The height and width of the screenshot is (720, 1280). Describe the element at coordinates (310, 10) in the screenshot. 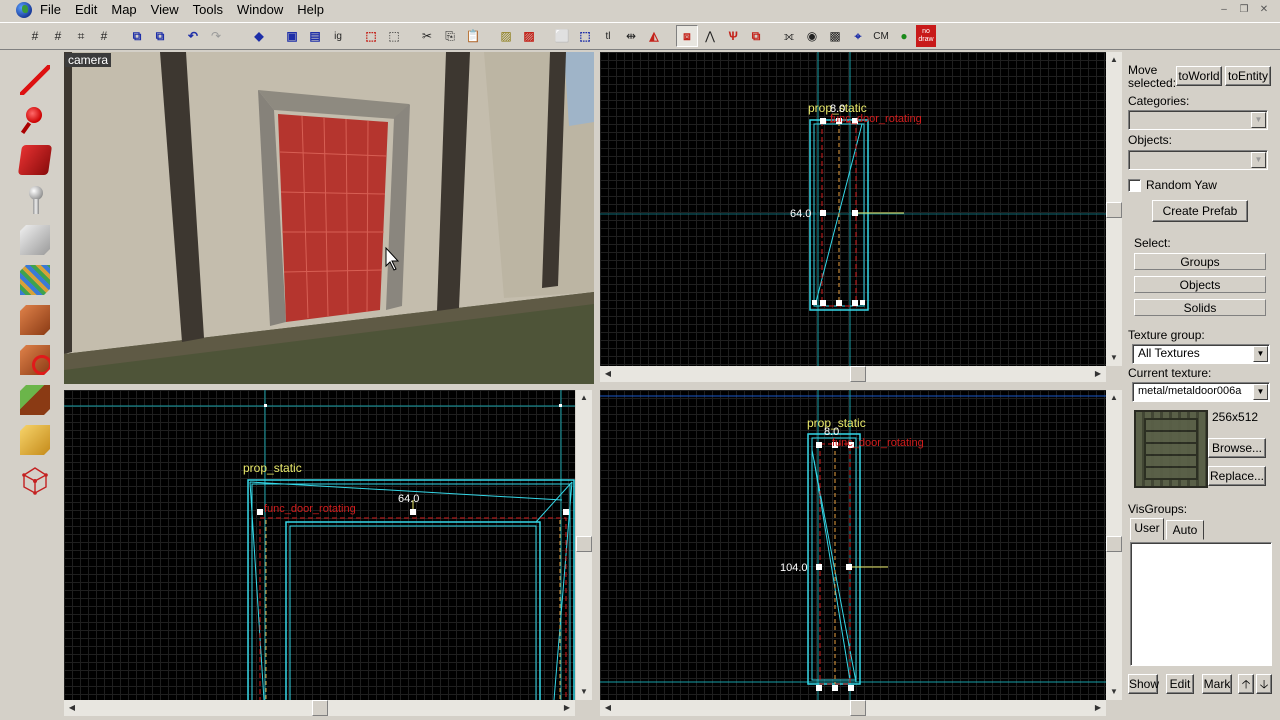

I see `menu-help: Help` at that location.